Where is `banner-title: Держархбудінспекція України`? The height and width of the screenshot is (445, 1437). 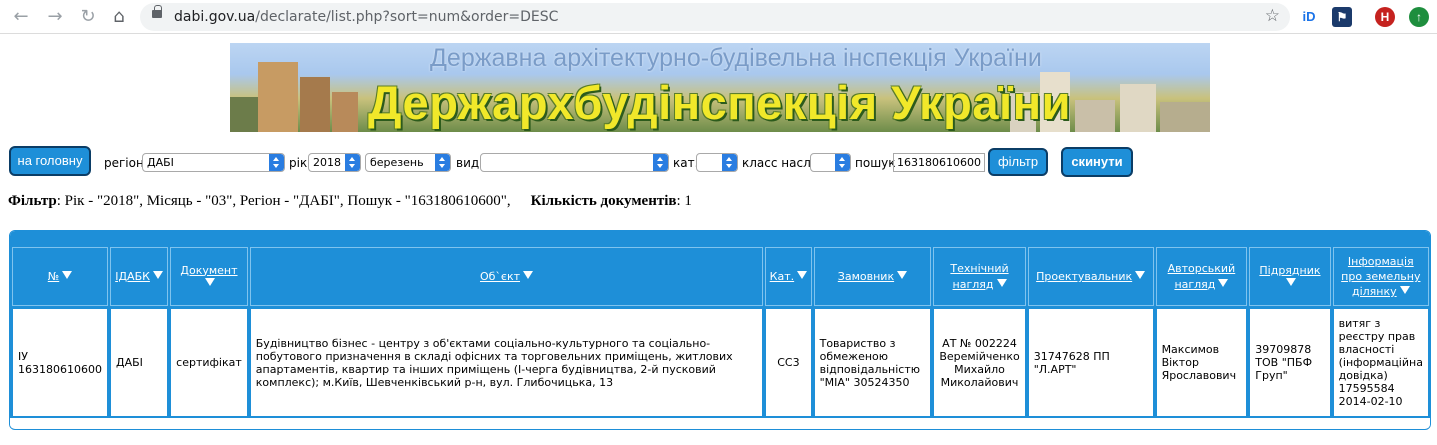
banner-title: Держархбудінспекція України is located at coordinates (720, 102).